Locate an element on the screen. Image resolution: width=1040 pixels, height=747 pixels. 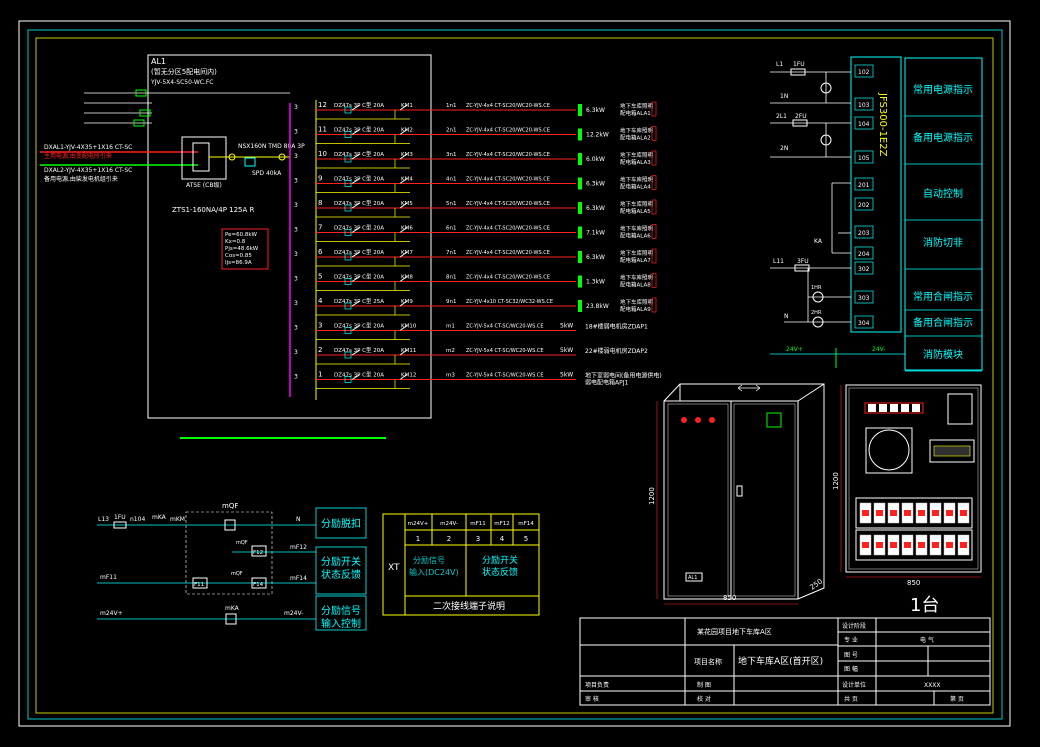
terminal-label: 102 is located at coordinates (864, 72).